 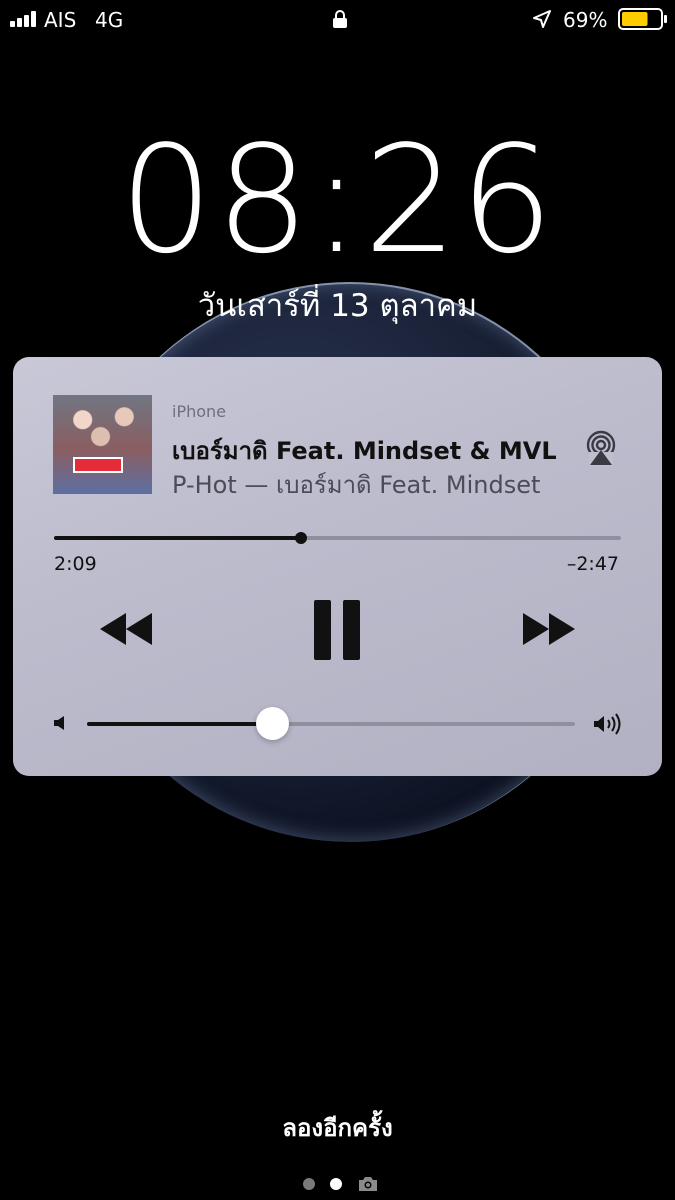 I want to click on battery-icon, so click(x=642, y=19).